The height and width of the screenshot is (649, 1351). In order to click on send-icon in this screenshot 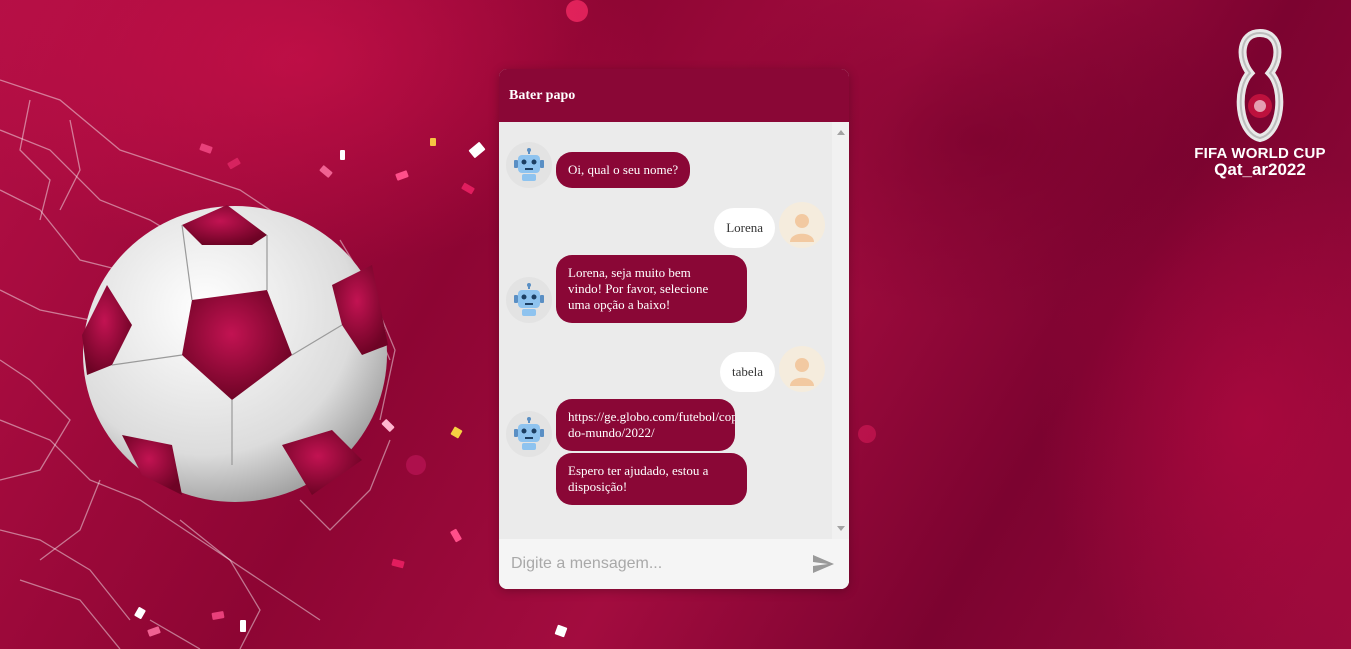, I will do `click(823, 564)`.